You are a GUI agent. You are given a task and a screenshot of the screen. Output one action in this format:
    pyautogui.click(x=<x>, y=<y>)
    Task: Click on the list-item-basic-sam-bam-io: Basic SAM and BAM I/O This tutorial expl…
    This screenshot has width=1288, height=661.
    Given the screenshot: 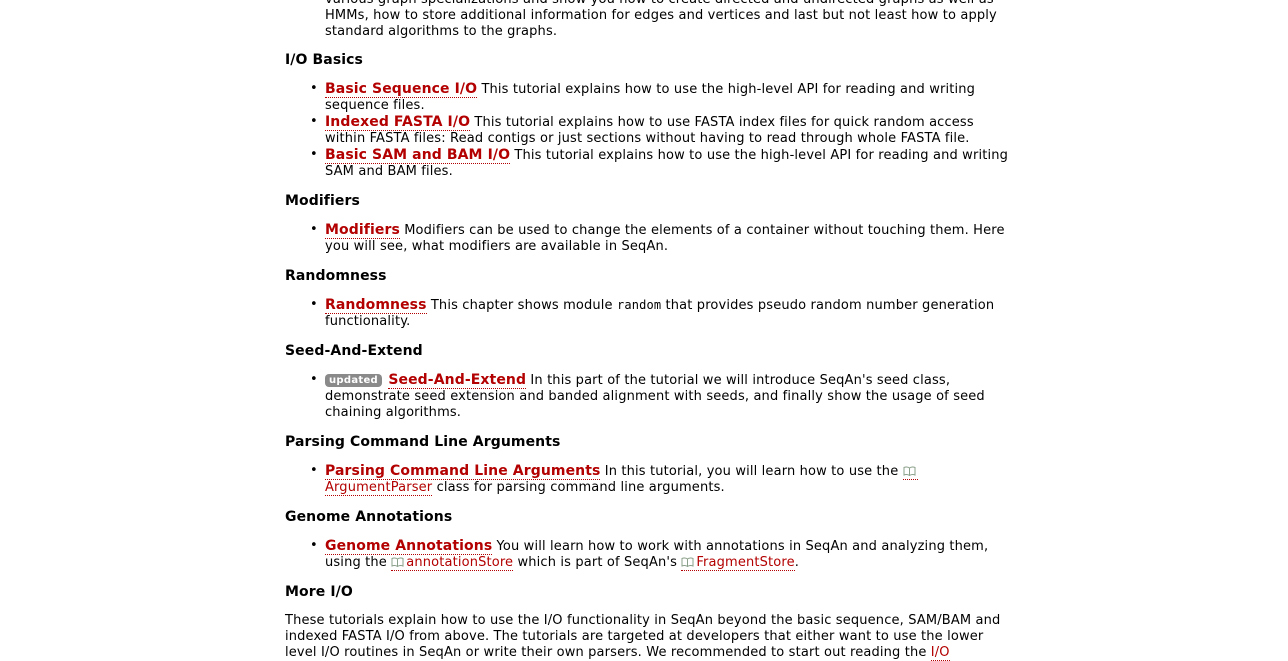 What is the action you would take?
    pyautogui.click(x=662, y=163)
    